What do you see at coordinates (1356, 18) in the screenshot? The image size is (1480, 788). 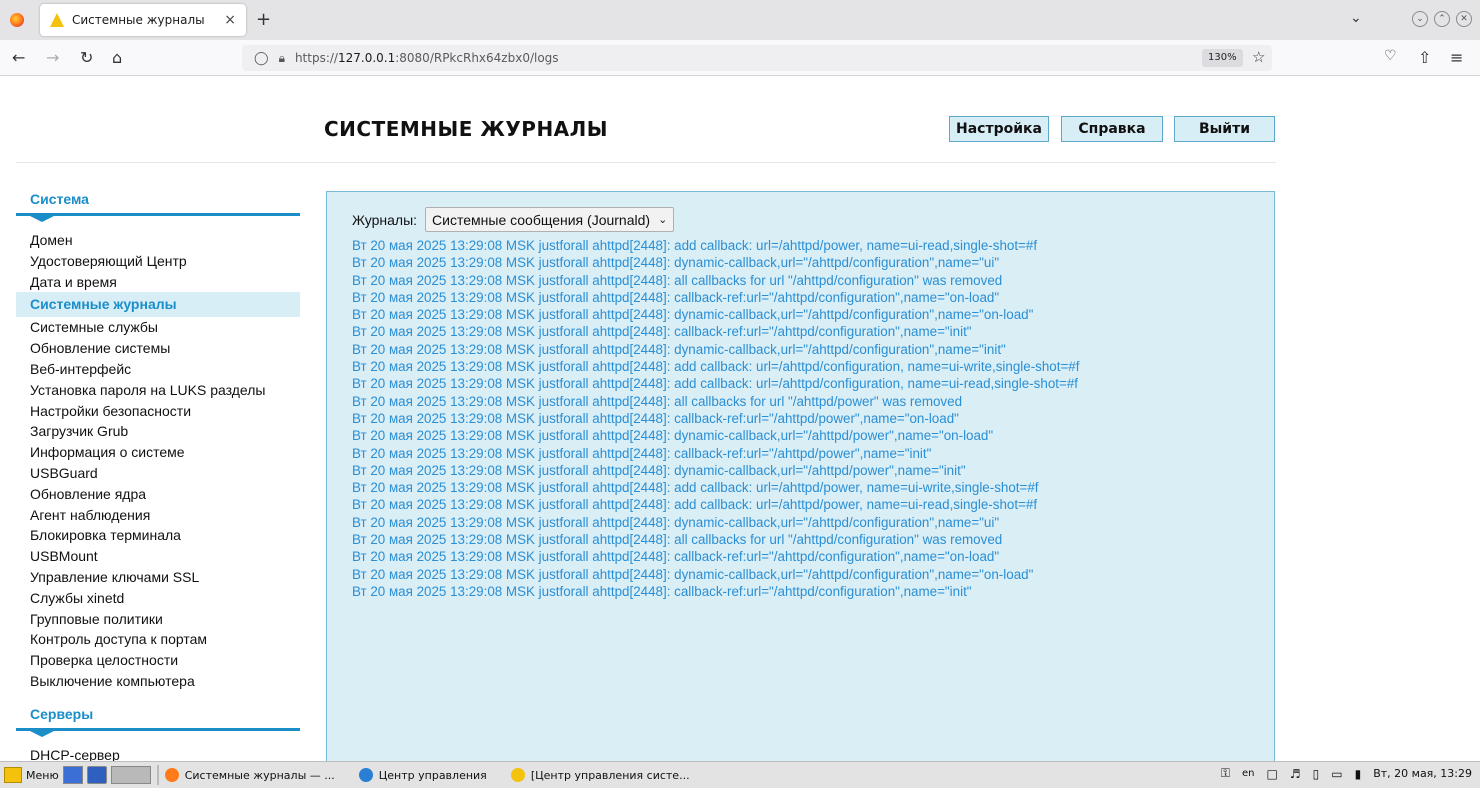 I see `list-tabs-chevron-icon: ⌄` at bounding box center [1356, 18].